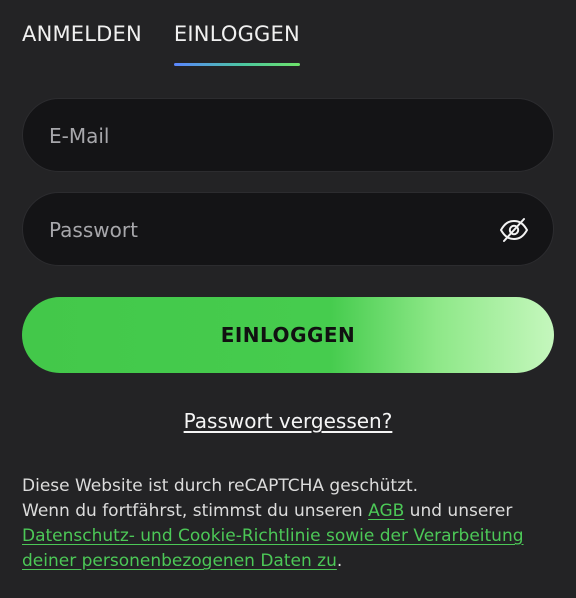 The height and width of the screenshot is (598, 576). Describe the element at coordinates (269, 136) in the screenshot. I see `email-input` at that location.